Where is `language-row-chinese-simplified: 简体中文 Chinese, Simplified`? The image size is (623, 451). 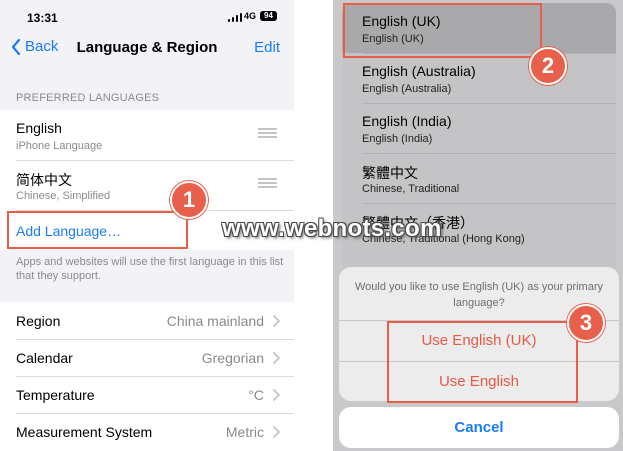 language-row-chinese-simplified: 简体中文 Chinese, Simplified is located at coordinates (147, 185).